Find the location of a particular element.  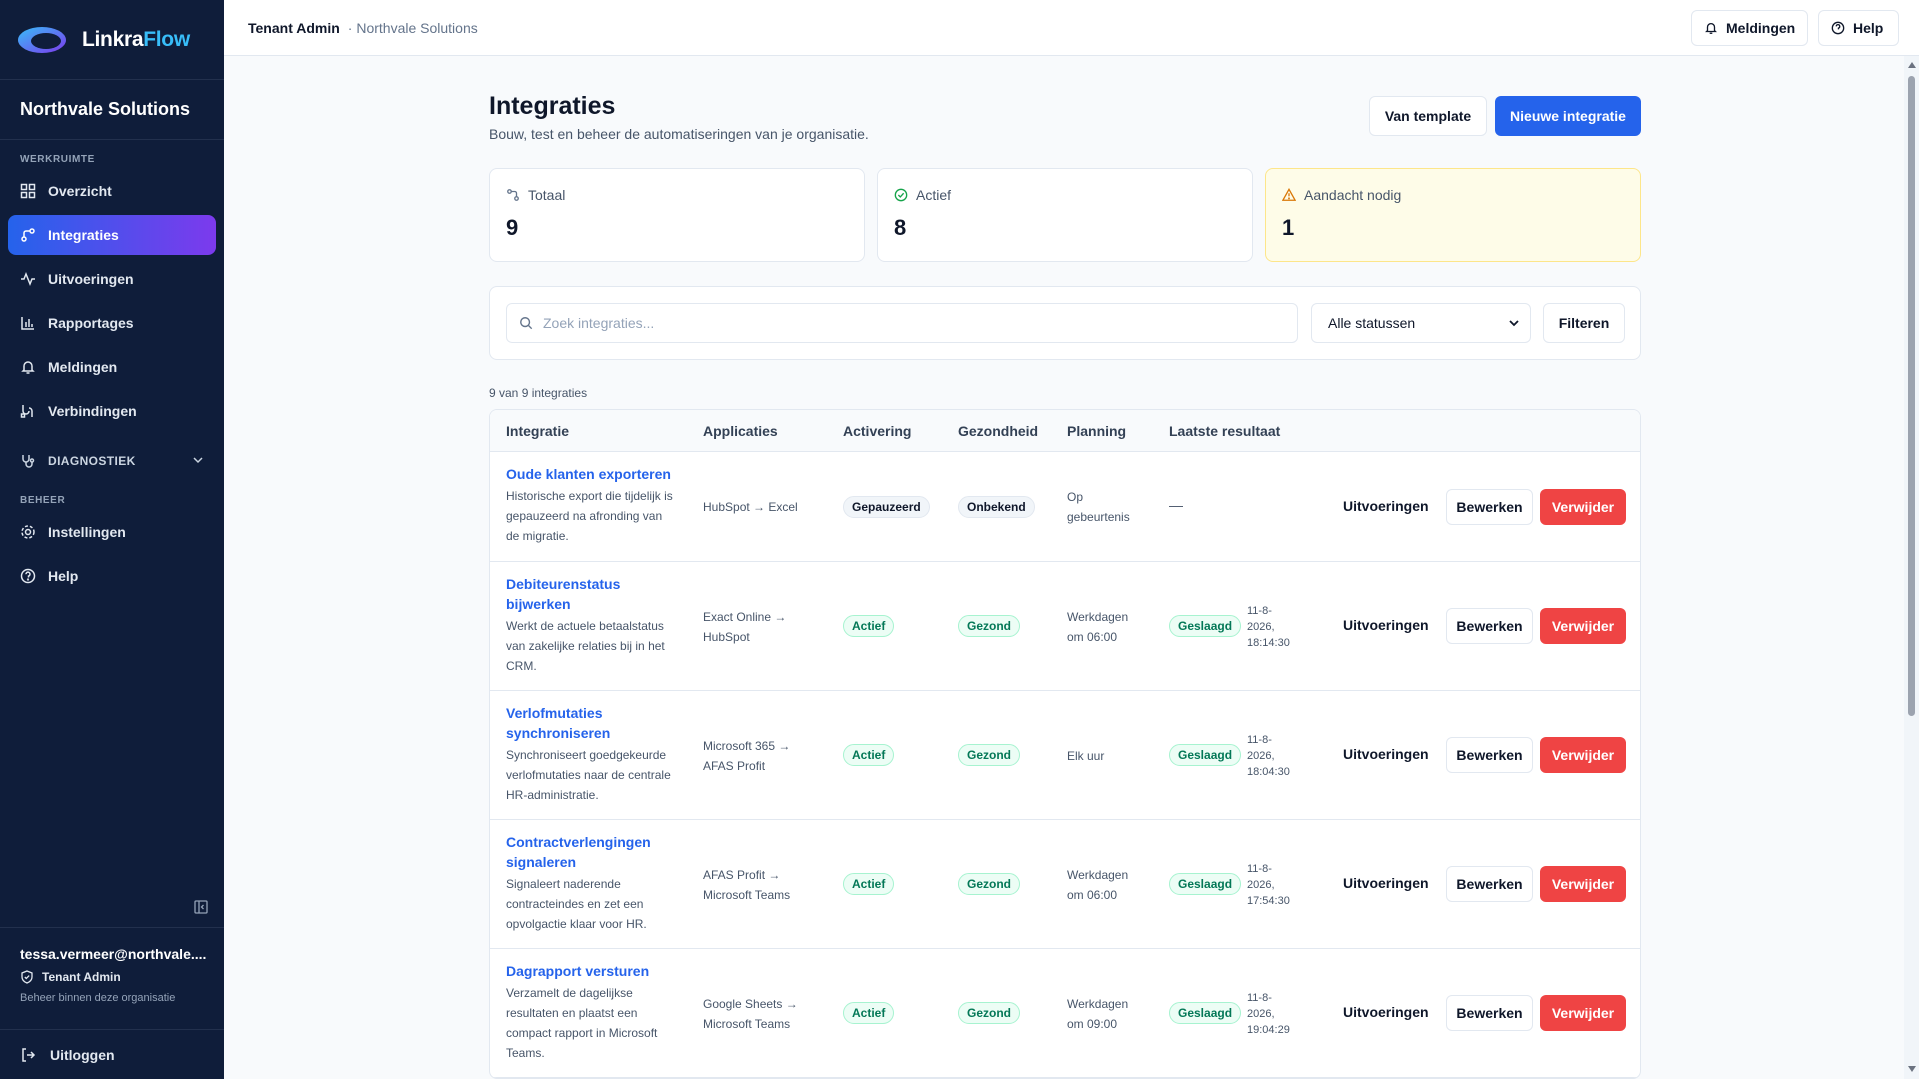

bell-icon is located at coordinates (1711, 28).